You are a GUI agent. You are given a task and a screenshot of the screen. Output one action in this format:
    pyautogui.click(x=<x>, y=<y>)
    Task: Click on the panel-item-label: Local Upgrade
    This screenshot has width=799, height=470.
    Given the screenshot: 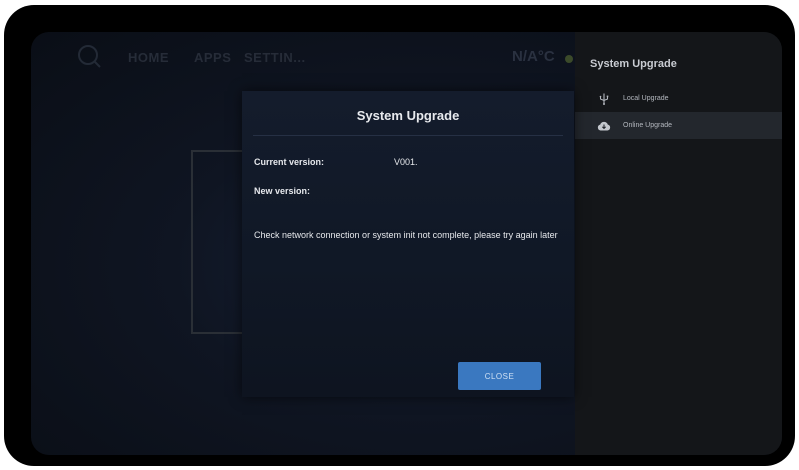 What is the action you would take?
    pyautogui.click(x=646, y=98)
    